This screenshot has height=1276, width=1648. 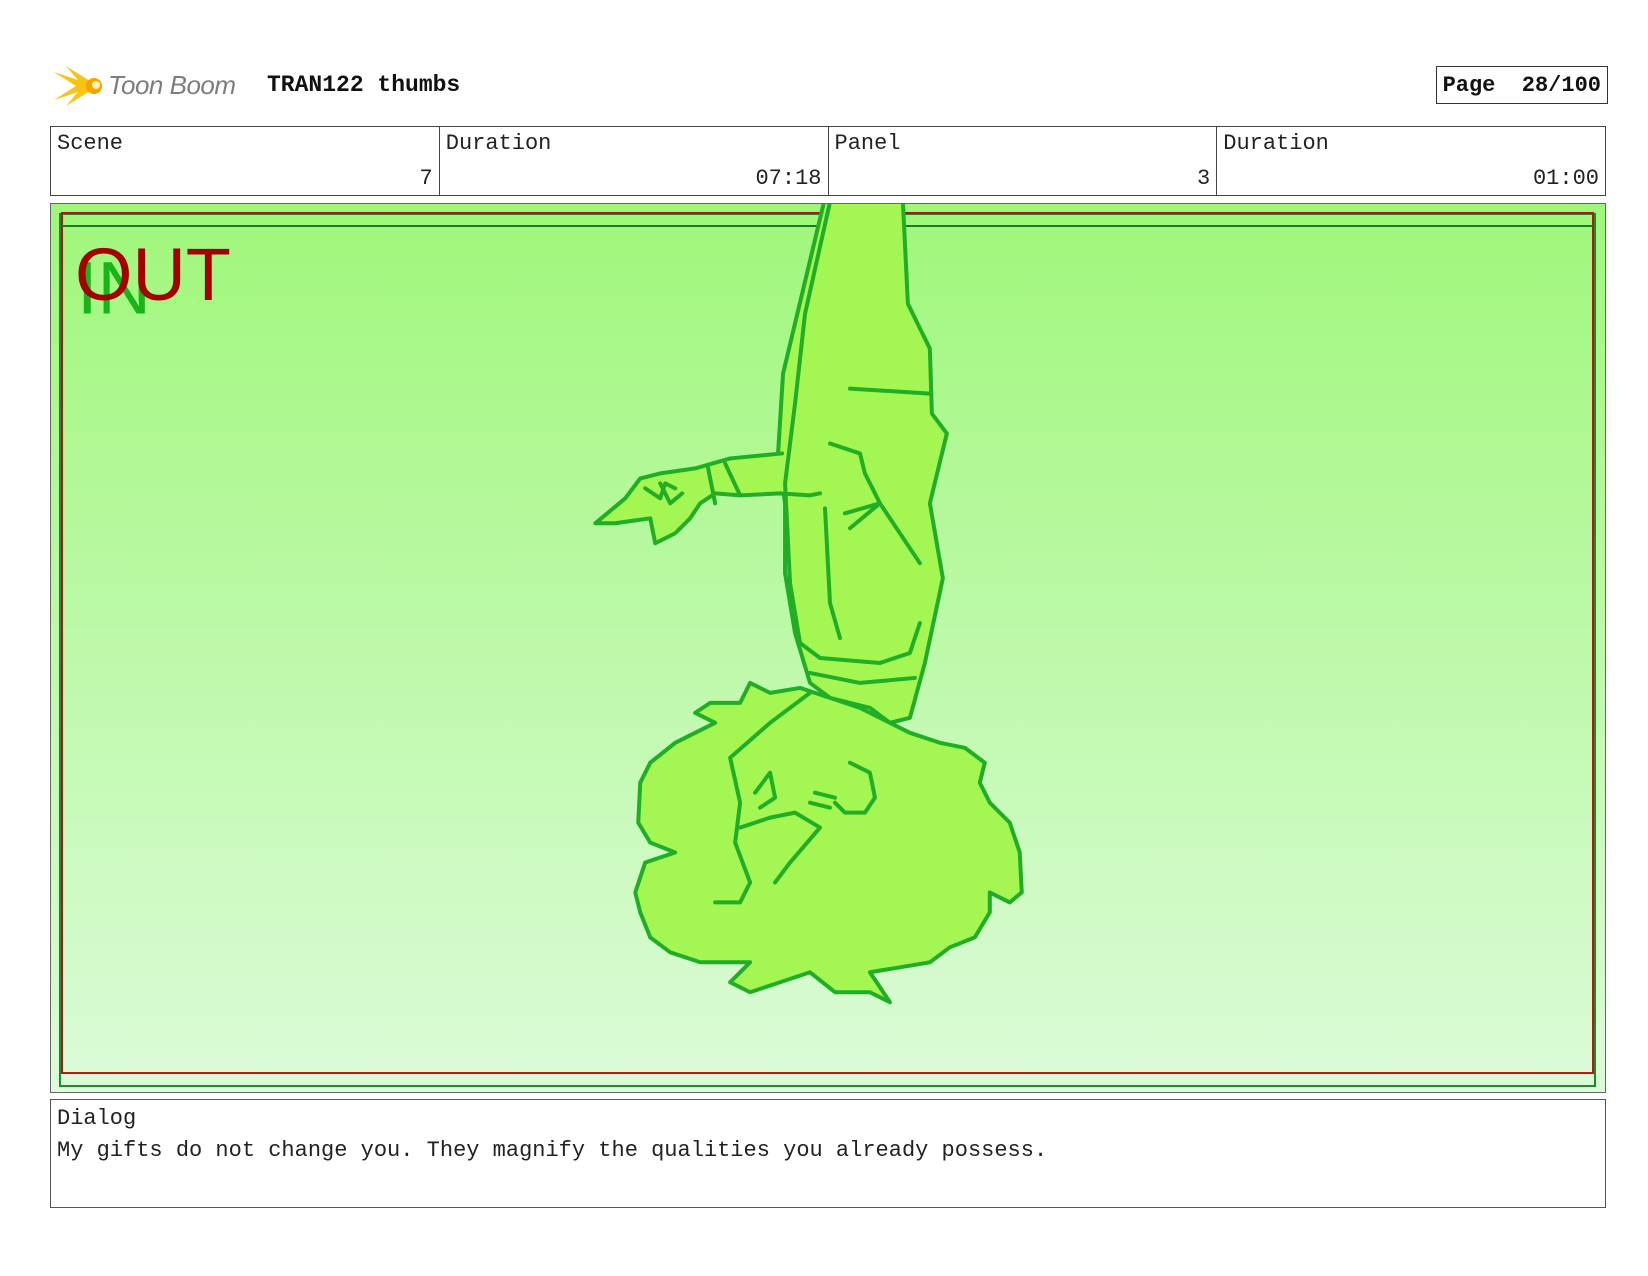 I want to click on scene-duration-label: Duration, so click(x=498, y=143).